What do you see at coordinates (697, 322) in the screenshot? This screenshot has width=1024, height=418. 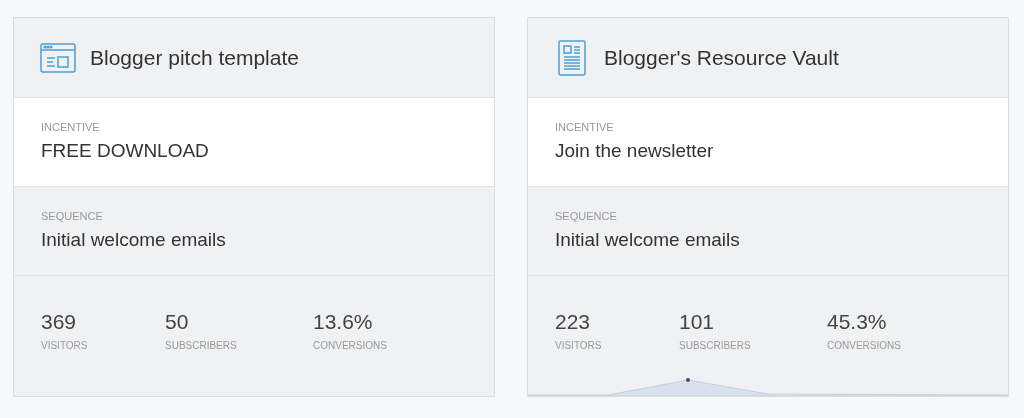 I see `stat-value: 101` at bounding box center [697, 322].